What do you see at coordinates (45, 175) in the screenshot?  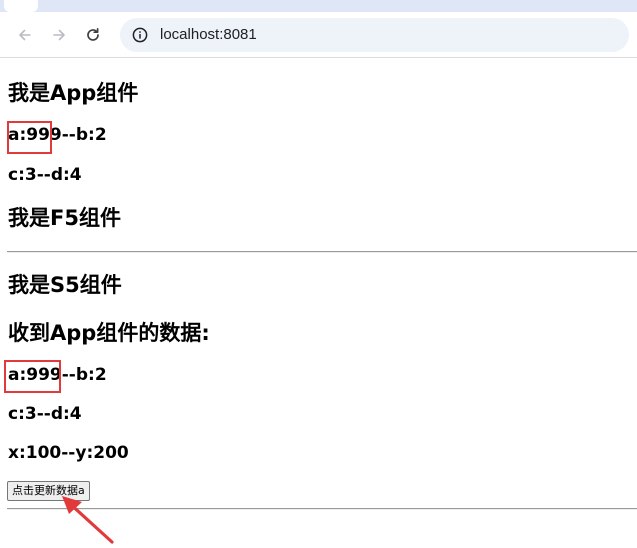 I see `app-cd-values: c:3--d:4` at bounding box center [45, 175].